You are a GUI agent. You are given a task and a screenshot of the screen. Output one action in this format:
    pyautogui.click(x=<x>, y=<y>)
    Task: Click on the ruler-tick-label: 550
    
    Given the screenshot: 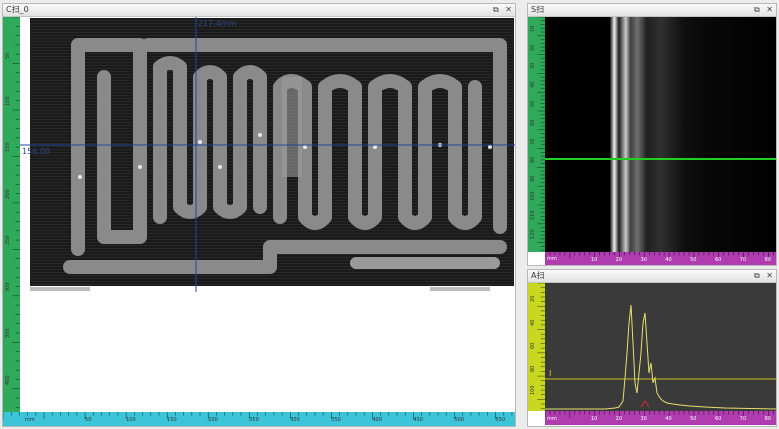 What is the action you would take?
    pyautogui.click(x=500, y=419)
    